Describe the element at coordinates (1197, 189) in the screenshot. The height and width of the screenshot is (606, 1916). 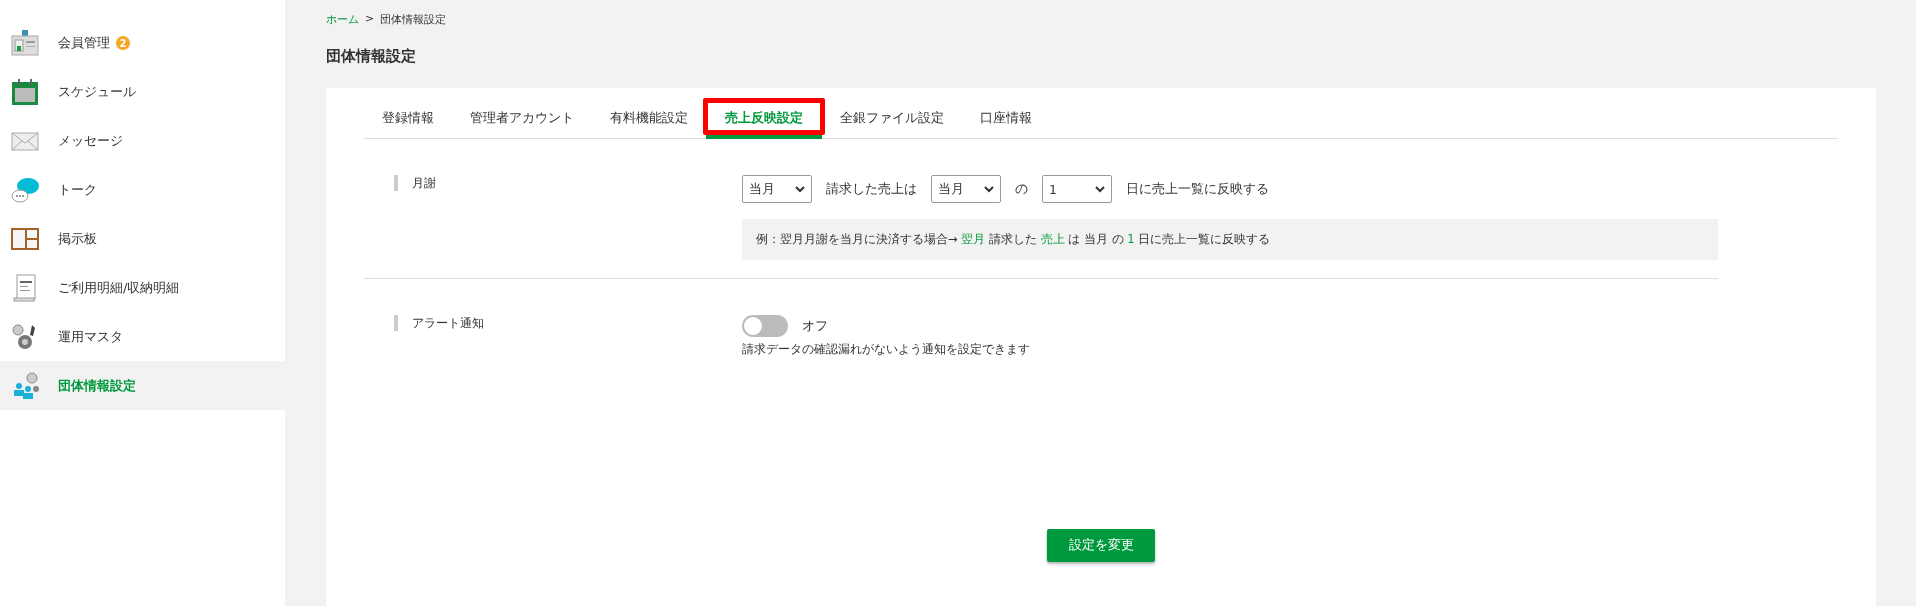
I see `field-text: 日に売上一覧に反映する` at that location.